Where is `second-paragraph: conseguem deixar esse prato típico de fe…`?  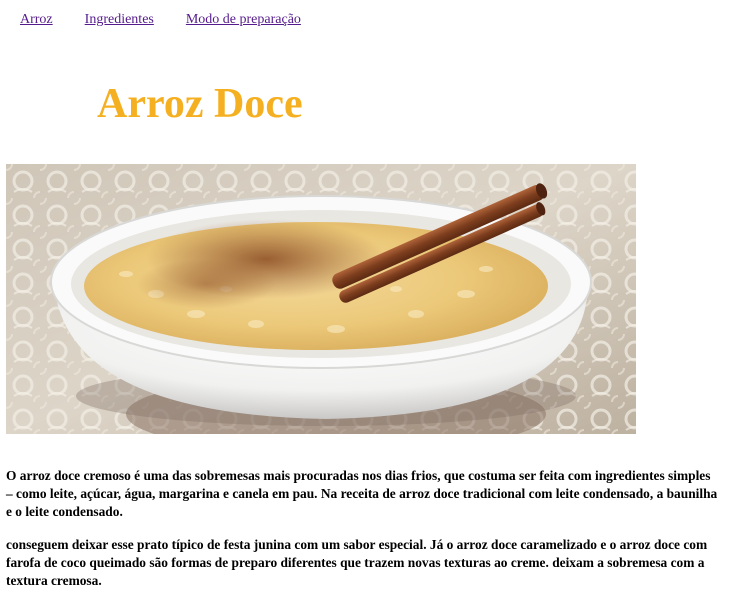
second-paragraph: conseguem deixar esse prato típico de fe… is located at coordinates (357, 562).